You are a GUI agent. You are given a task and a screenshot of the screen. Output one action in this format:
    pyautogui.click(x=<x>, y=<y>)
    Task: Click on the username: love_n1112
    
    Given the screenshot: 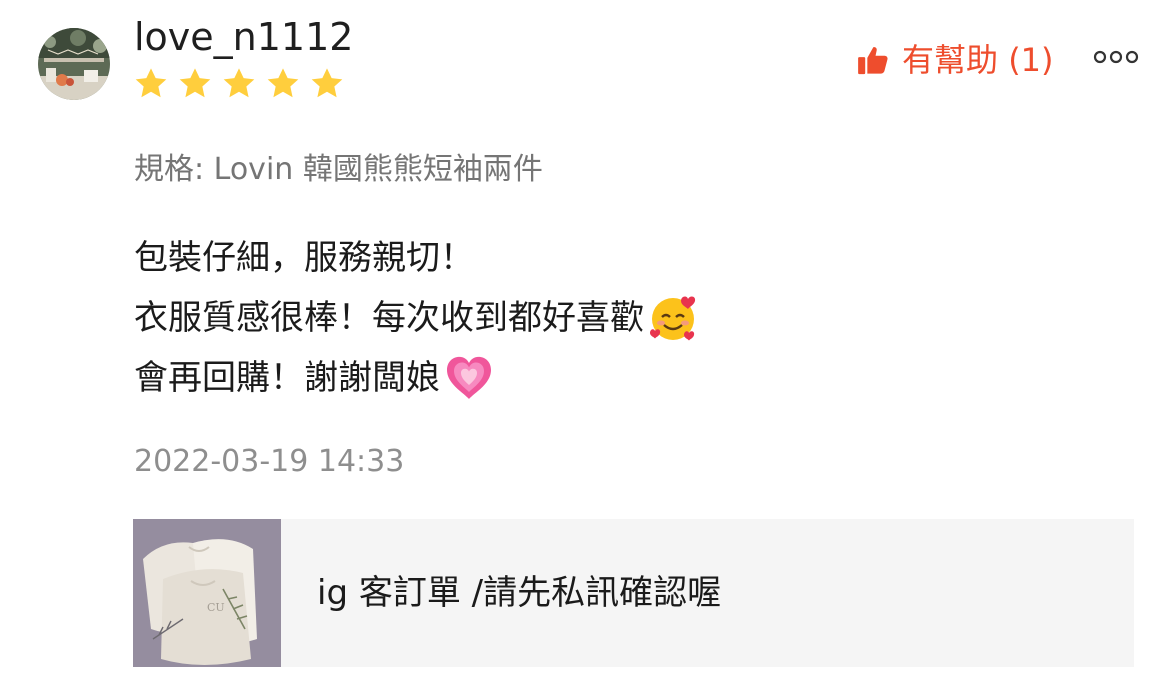 What is the action you would take?
    pyautogui.click(x=244, y=37)
    